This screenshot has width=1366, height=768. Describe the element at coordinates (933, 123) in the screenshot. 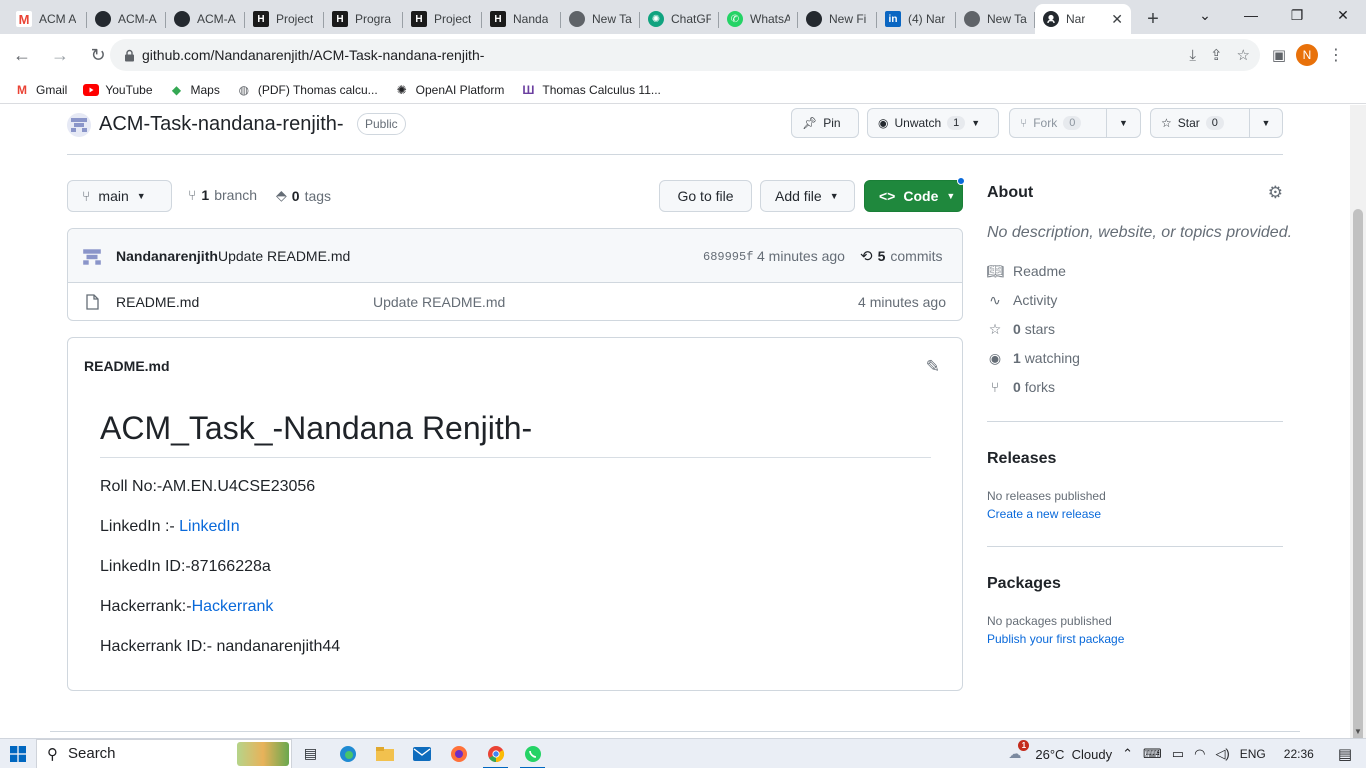

I see `unwatch-button: ◉ Unwatch 1 ▼` at that location.